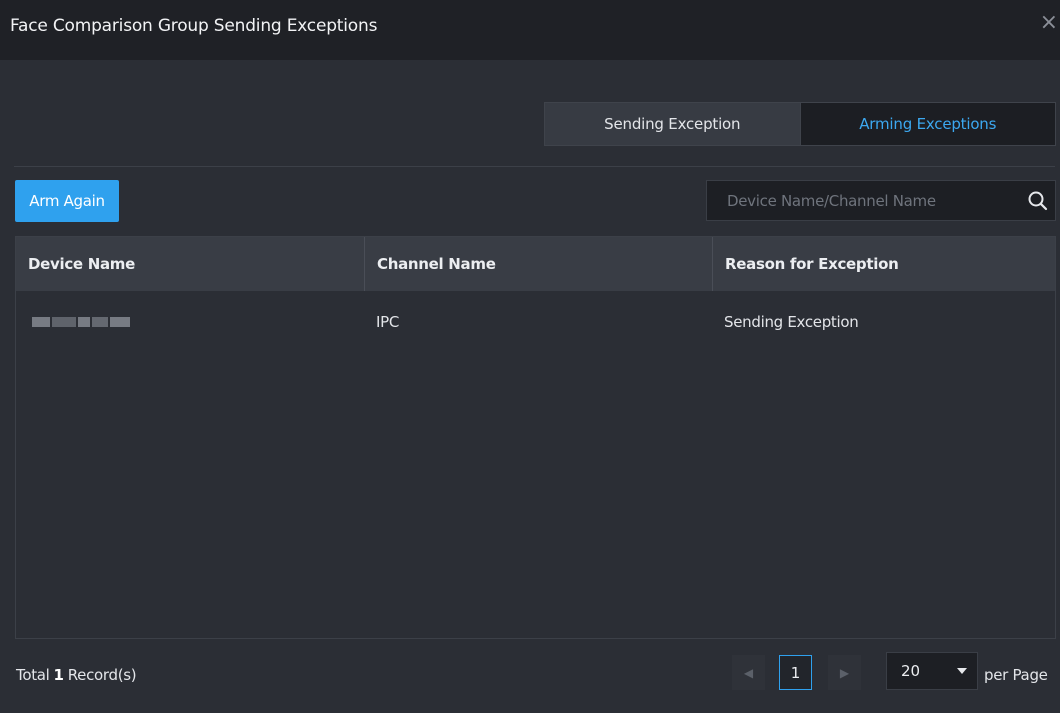 The height and width of the screenshot is (713, 1060). What do you see at coordinates (534, 166) in the screenshot?
I see `section-divider` at bounding box center [534, 166].